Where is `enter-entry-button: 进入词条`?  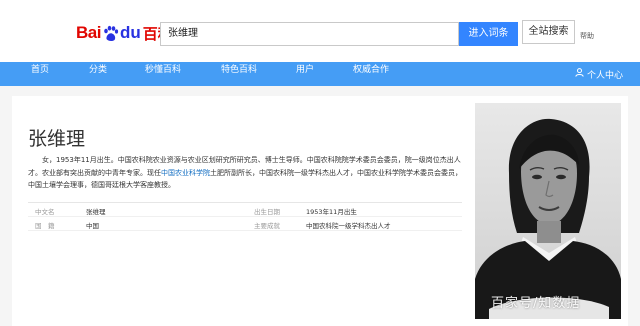
enter-entry-button: 进入词条 is located at coordinates (488, 34).